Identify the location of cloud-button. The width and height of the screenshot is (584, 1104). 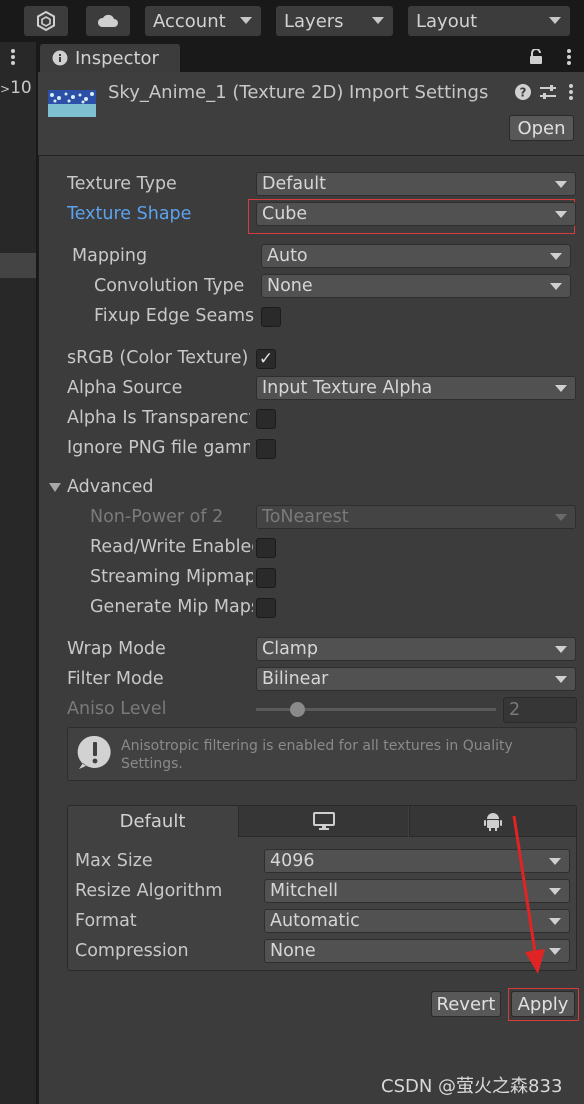
(108, 21).